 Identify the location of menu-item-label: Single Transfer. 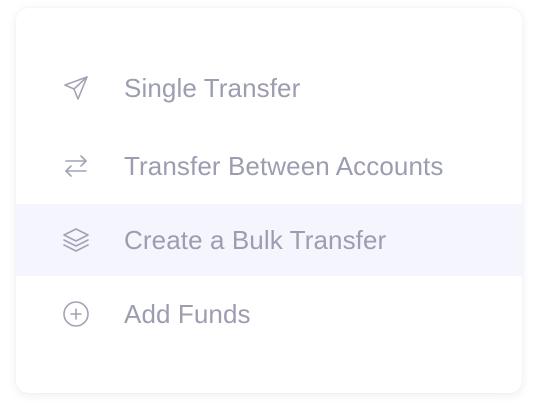
(212, 87).